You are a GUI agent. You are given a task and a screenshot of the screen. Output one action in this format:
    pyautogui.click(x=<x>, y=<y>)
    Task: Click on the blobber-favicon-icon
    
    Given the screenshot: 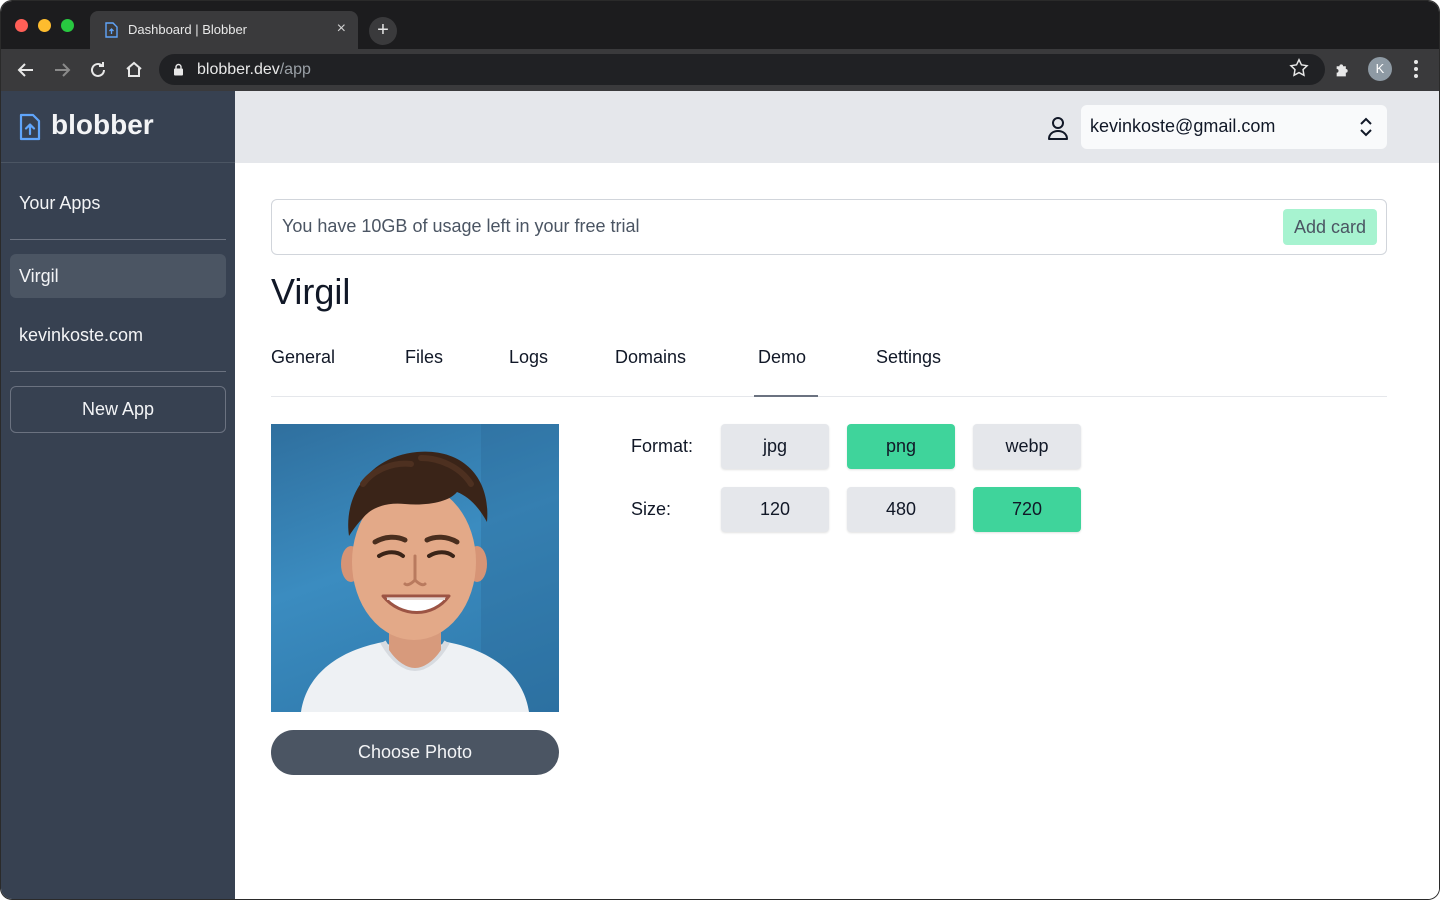 What is the action you would take?
    pyautogui.click(x=111, y=30)
    